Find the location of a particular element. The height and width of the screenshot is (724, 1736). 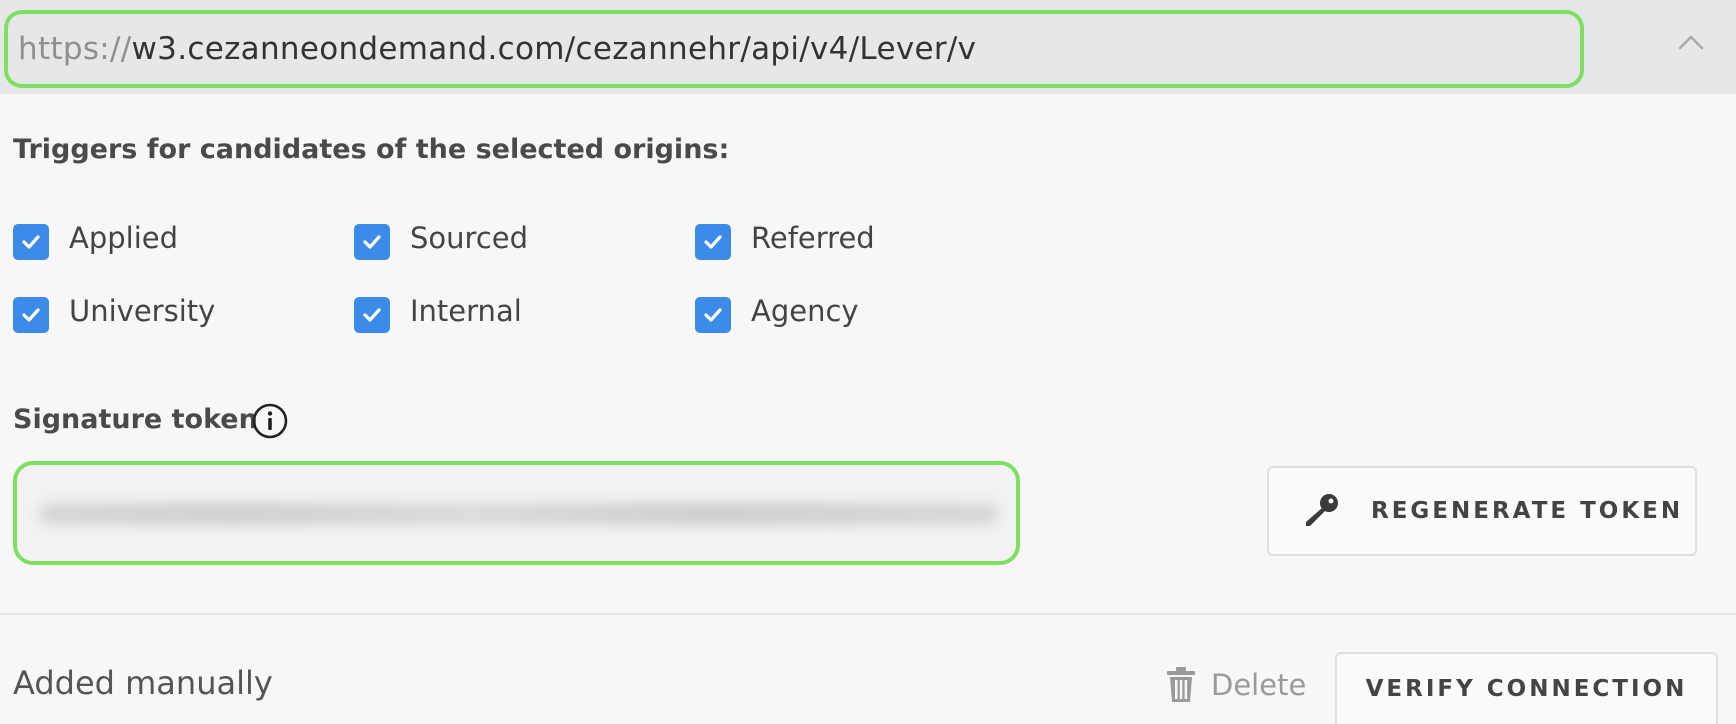

trigger-label: Referred is located at coordinates (813, 238).